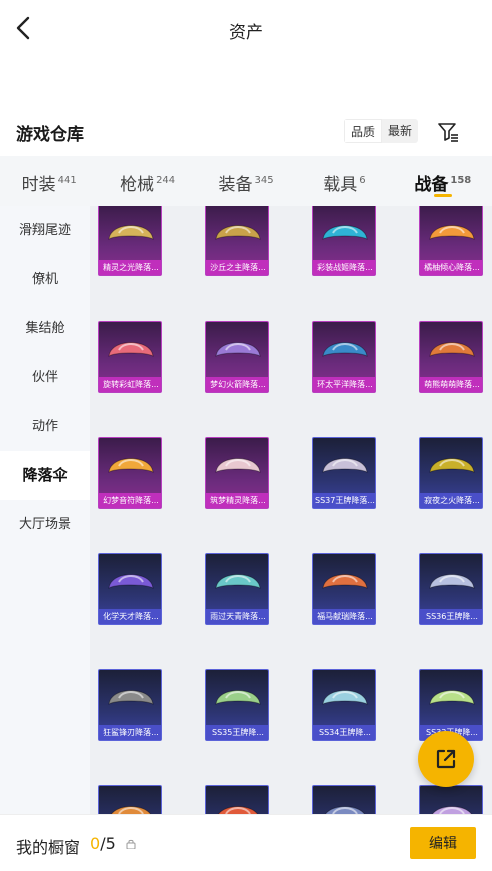  I want to click on tab-weapons: 枪械 244, so click(147, 181).